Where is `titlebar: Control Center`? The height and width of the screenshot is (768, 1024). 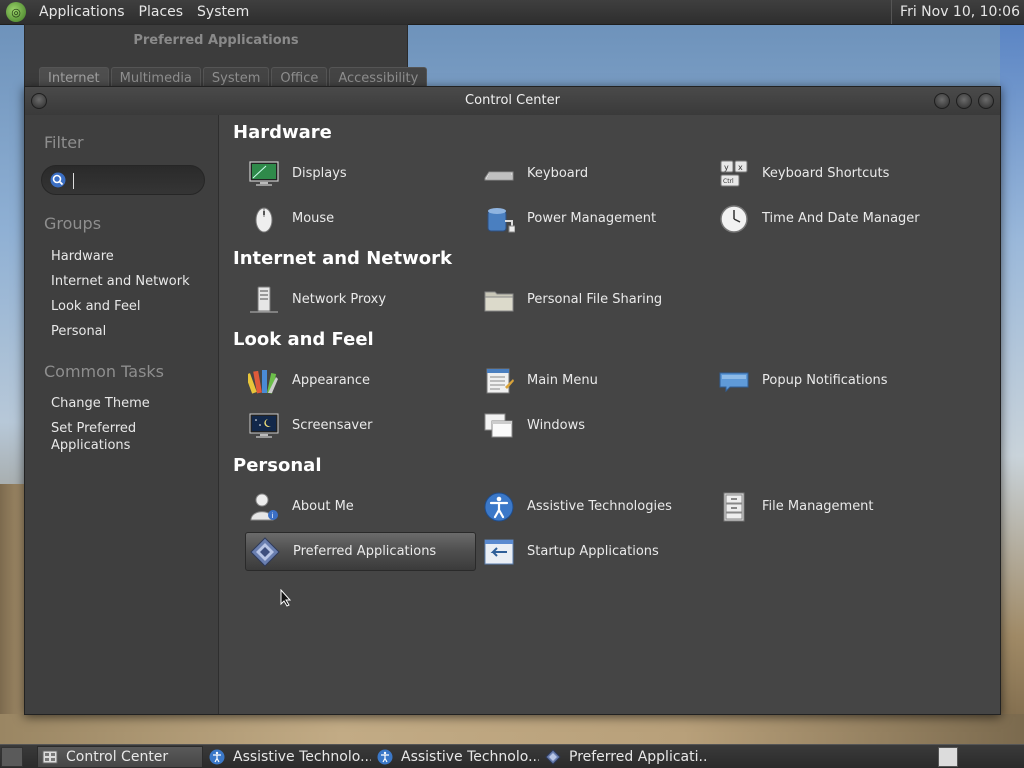
titlebar: Control Center is located at coordinates (512, 101).